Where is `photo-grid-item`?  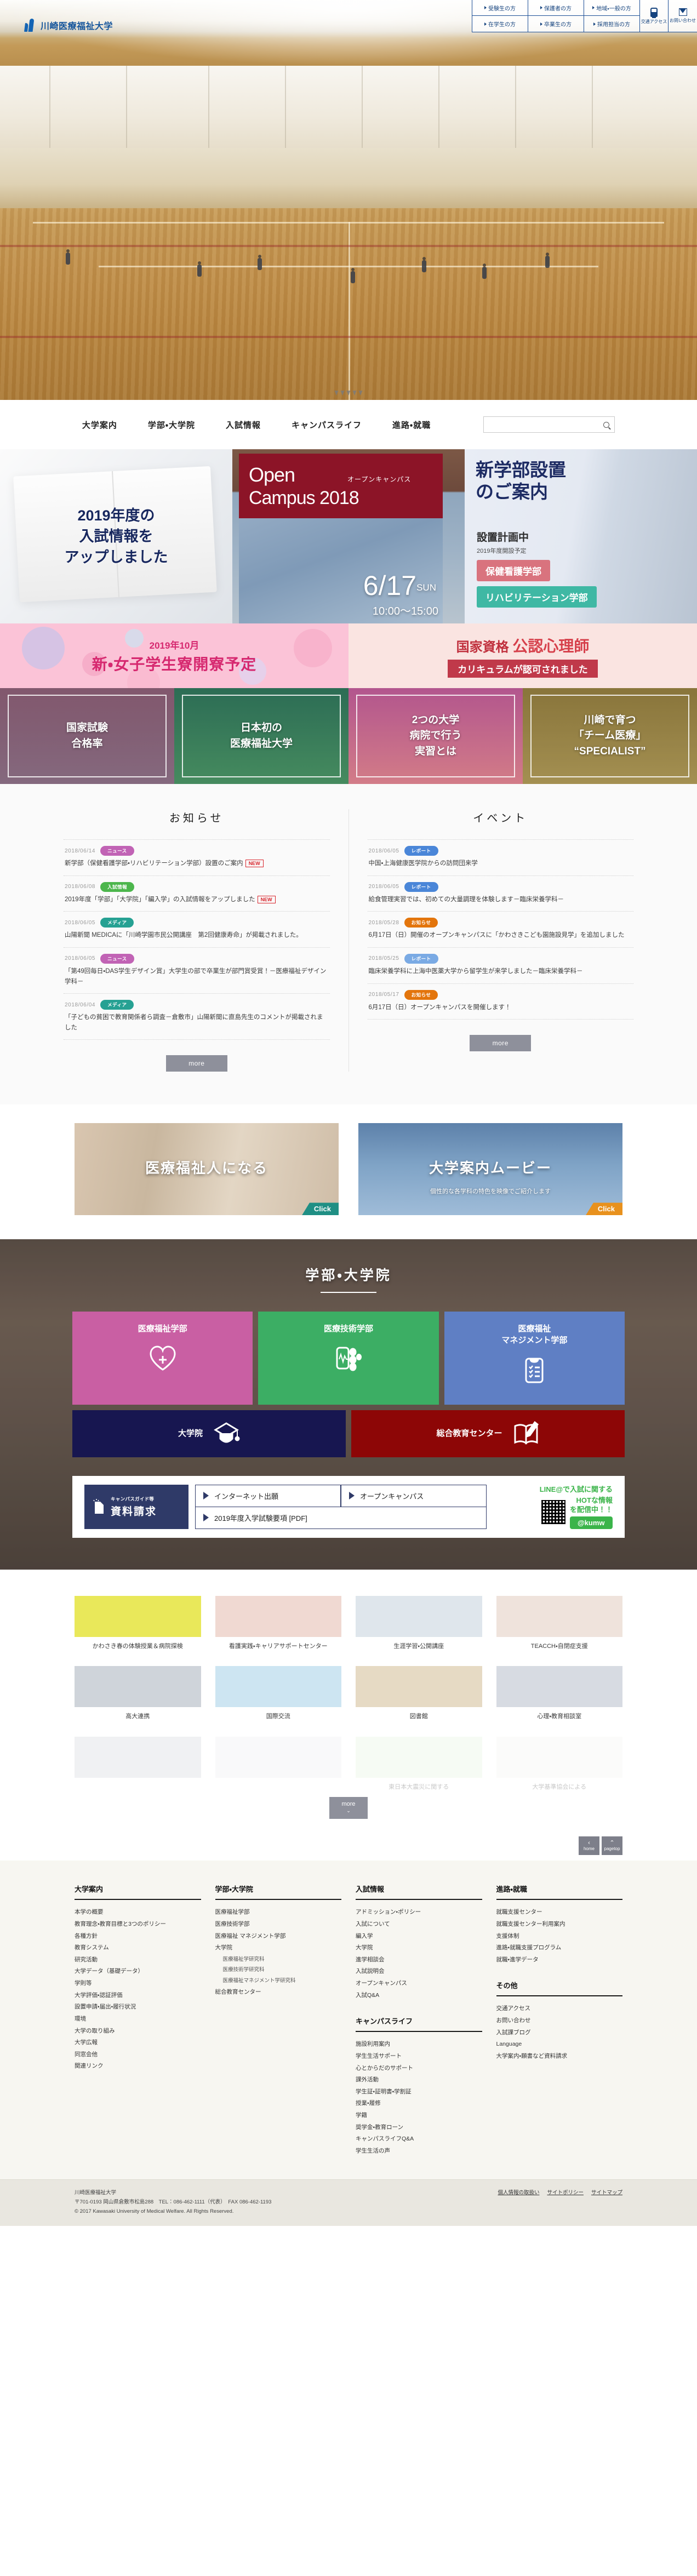
photo-grid-item is located at coordinates (138, 1764).